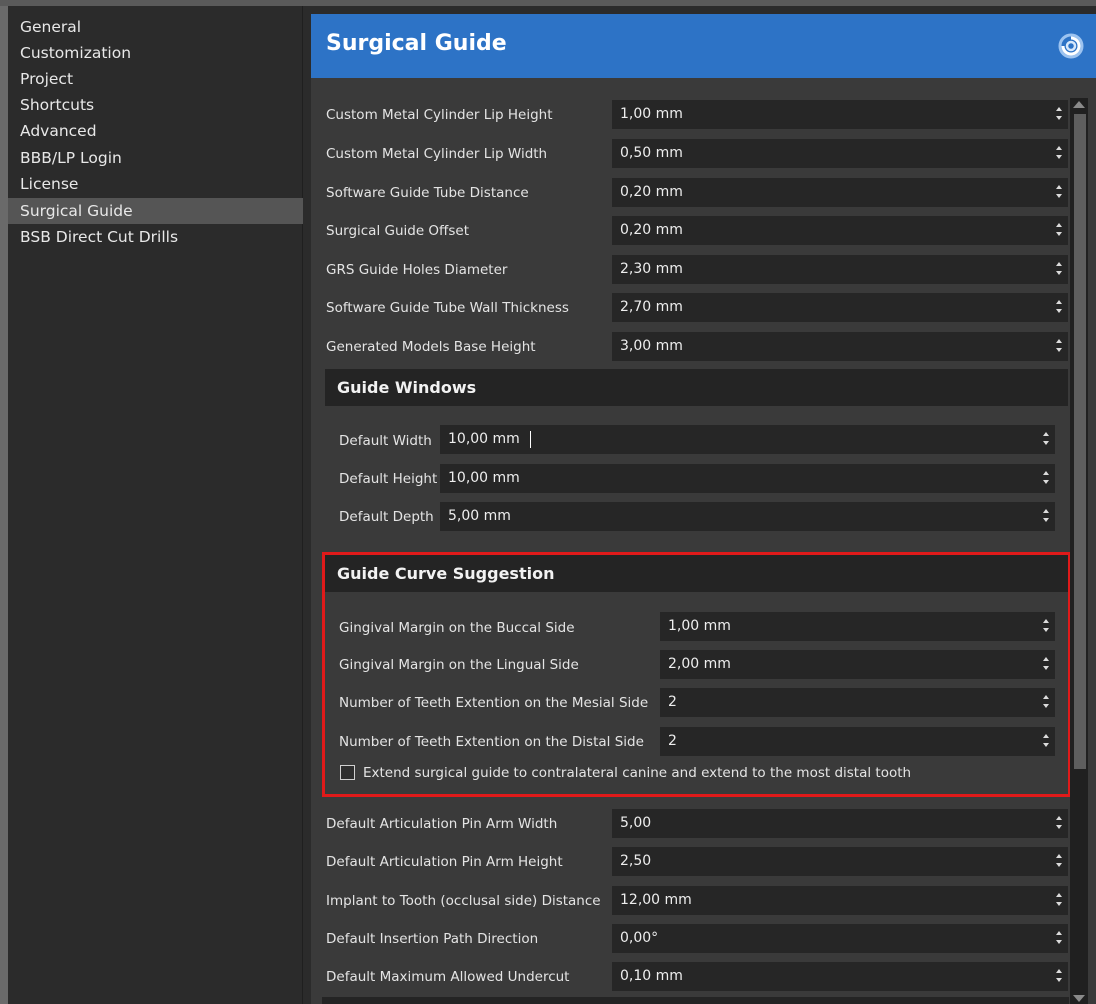  What do you see at coordinates (530, 439) in the screenshot?
I see `text-caret` at bounding box center [530, 439].